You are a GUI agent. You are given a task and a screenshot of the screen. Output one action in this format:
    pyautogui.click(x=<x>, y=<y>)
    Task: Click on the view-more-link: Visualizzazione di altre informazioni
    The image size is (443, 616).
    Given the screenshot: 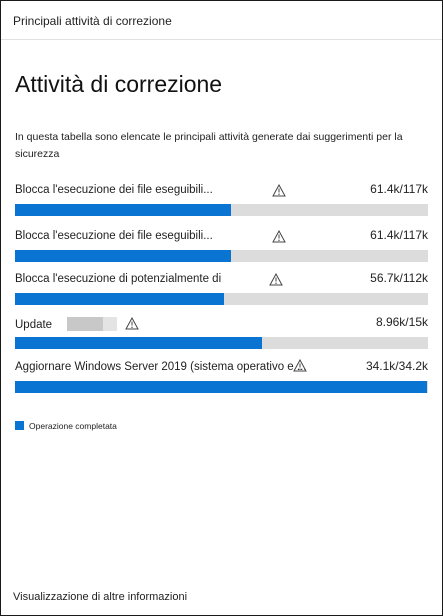 What is the action you would take?
    pyautogui.click(x=100, y=597)
    